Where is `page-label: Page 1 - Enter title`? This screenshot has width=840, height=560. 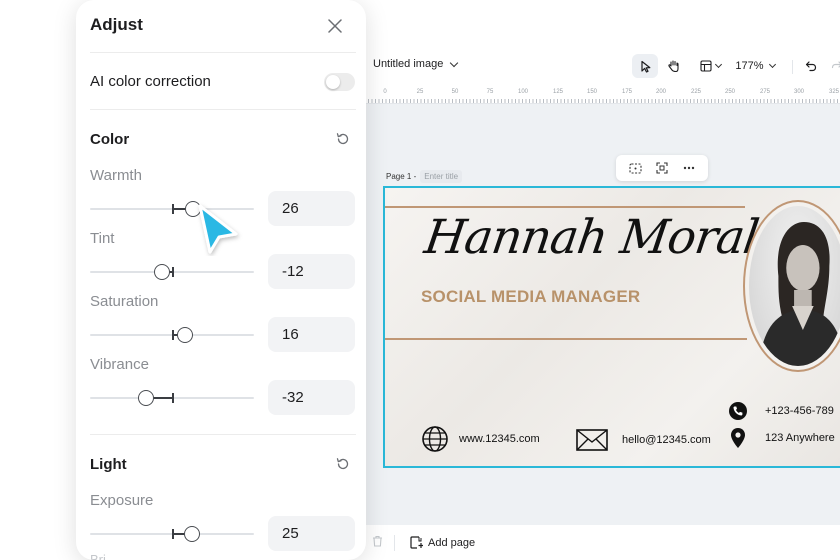
page-label: Page 1 - Enter title is located at coordinates (424, 176).